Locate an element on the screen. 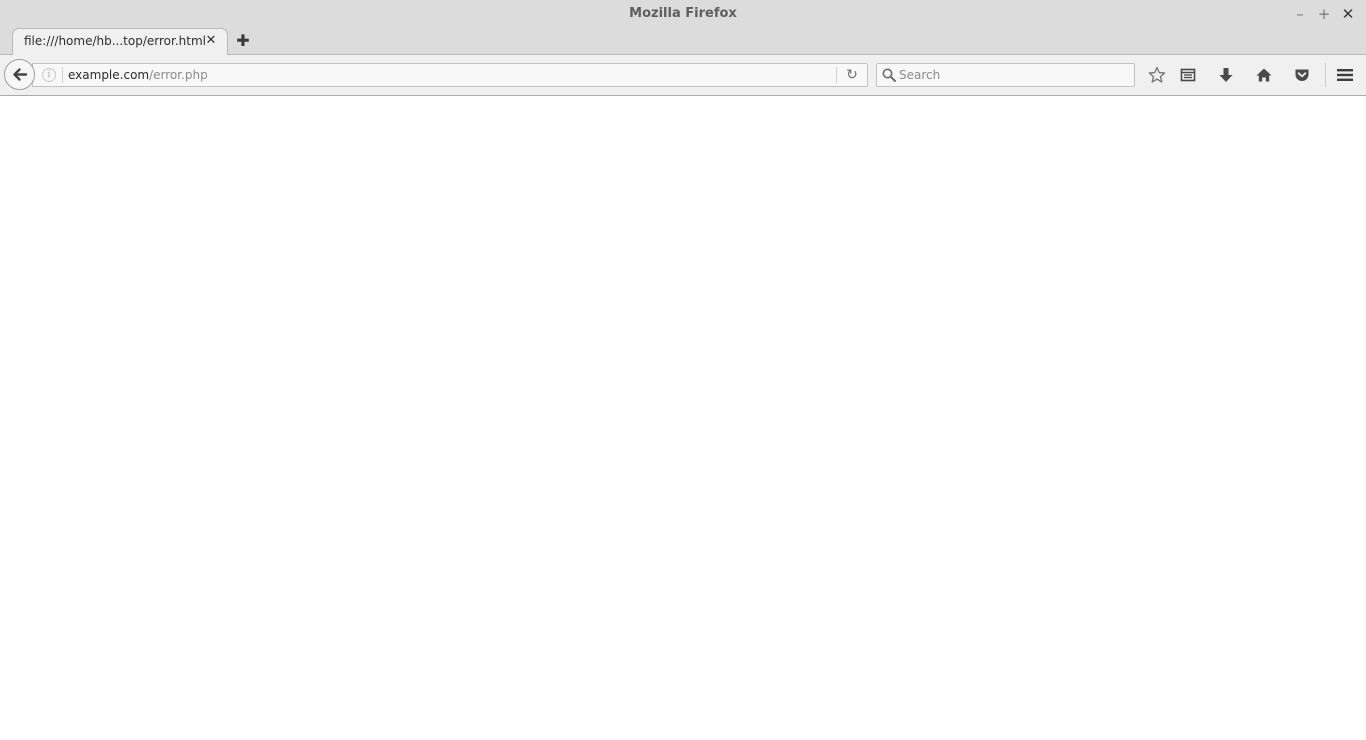 The width and height of the screenshot is (1366, 740). tab-error-html: file:///home/hb...top/error.html ✕ is located at coordinates (120, 41).